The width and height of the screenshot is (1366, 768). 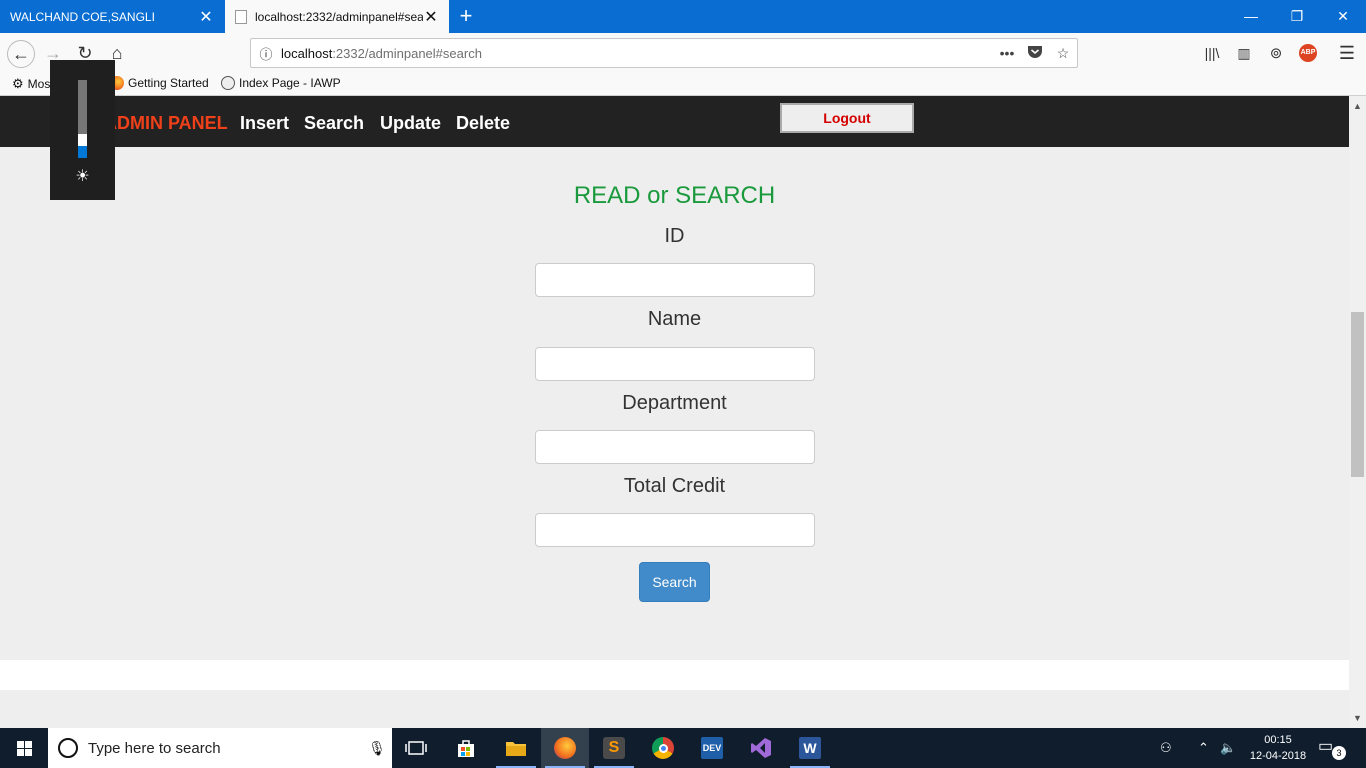 I want to click on department-label: Department, so click(x=674, y=403).